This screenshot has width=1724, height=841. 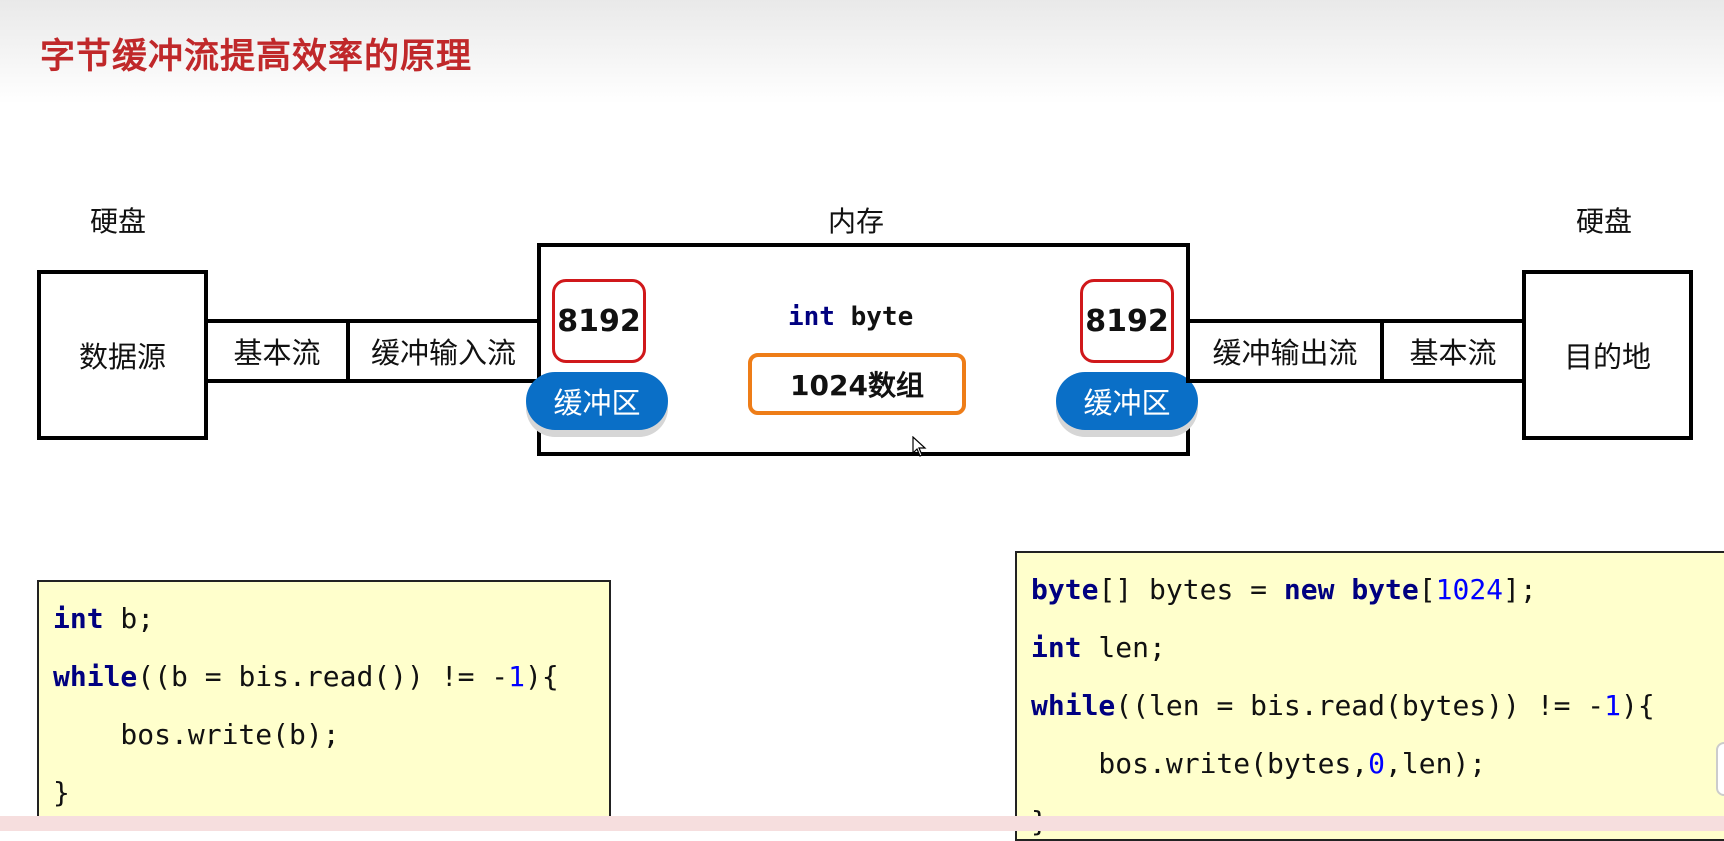 I want to click on right-buffer-size-value: 8192, so click(x=1127, y=321).